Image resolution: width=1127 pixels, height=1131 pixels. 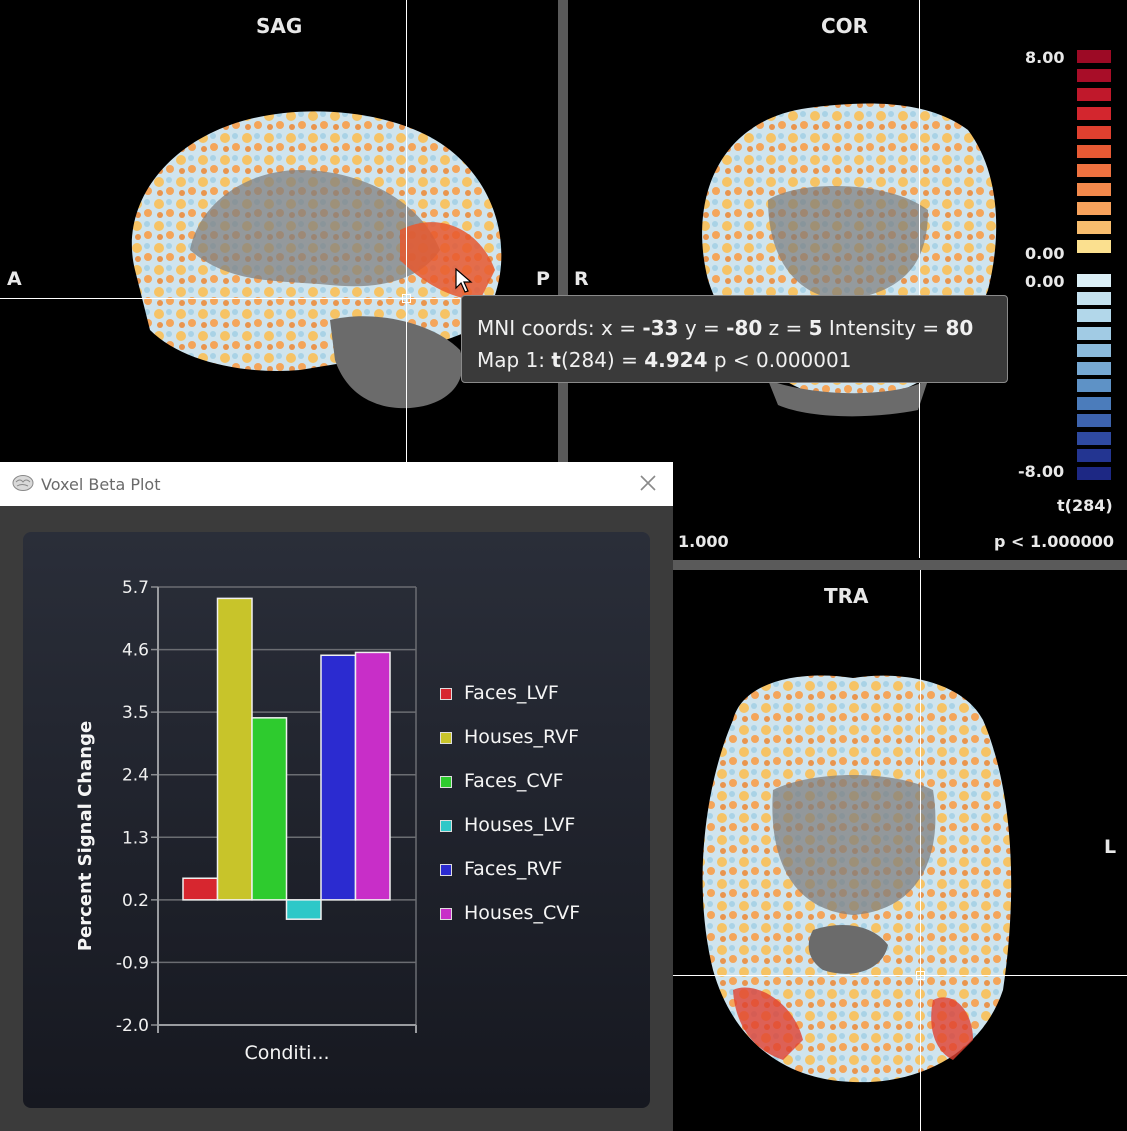 I want to click on colorbar-stat-label: t(284), so click(x=1085, y=505).